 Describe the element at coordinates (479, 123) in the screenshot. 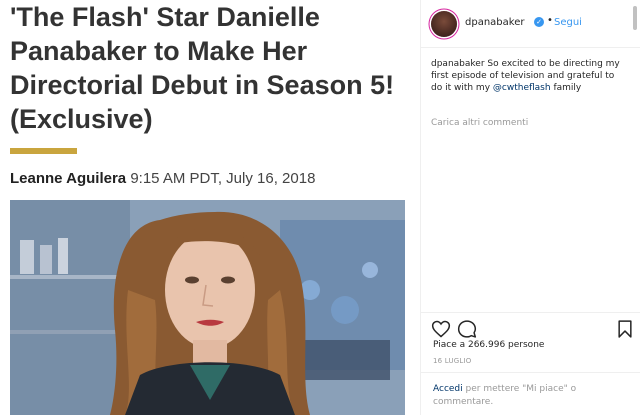

I see `load-more-comments-link: Carica altri commenti` at that location.